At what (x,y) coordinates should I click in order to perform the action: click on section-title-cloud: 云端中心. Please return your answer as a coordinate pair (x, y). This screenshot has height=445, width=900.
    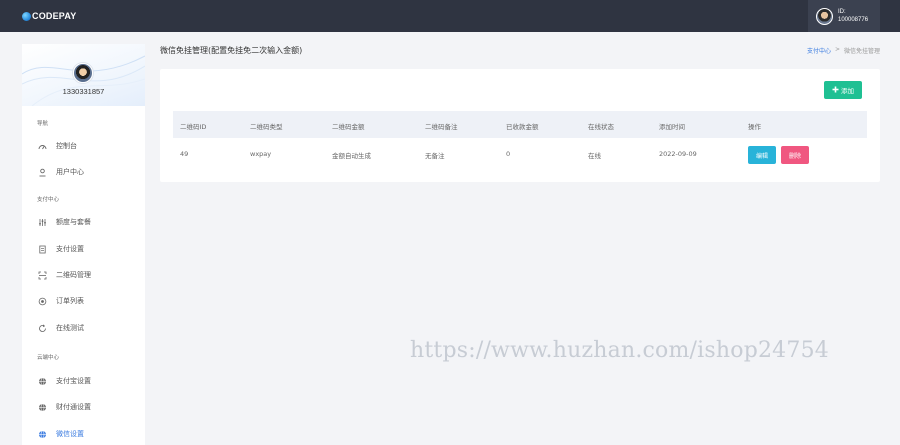
    Looking at the image, I should click on (48, 358).